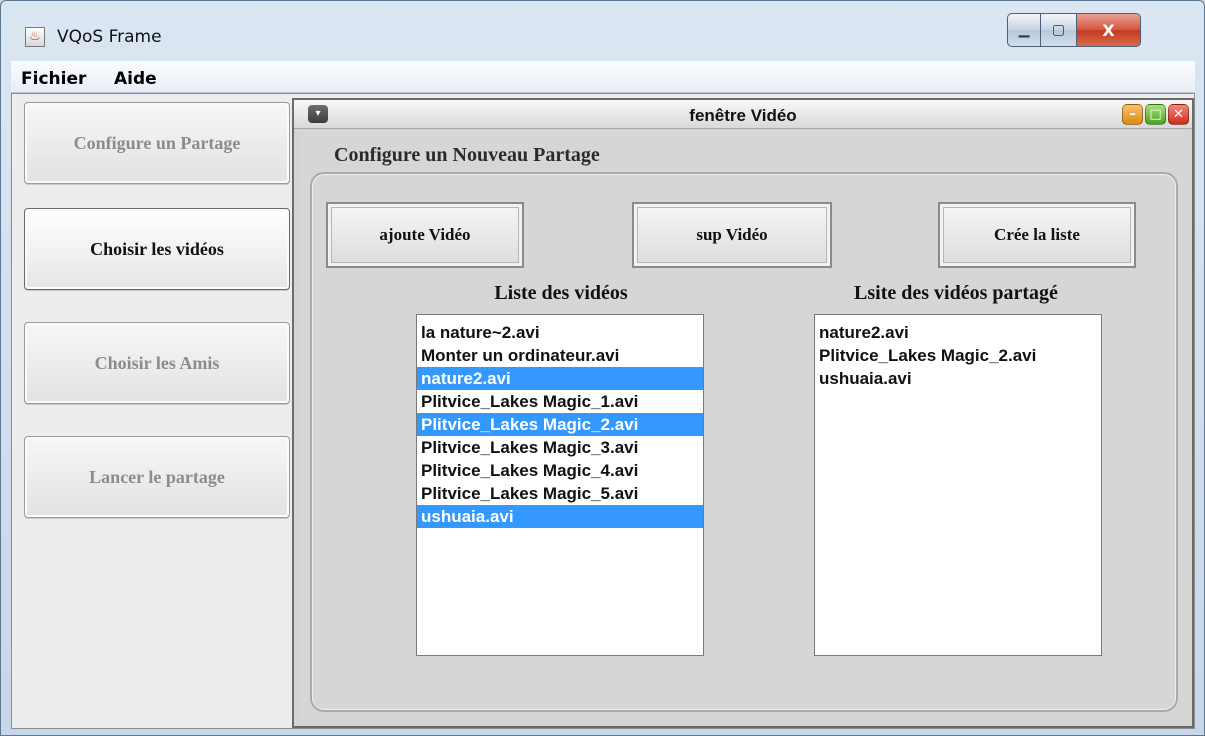 This screenshot has width=1205, height=736. Describe the element at coordinates (53, 79) in the screenshot. I see `menu-fichier: Fichier` at that location.